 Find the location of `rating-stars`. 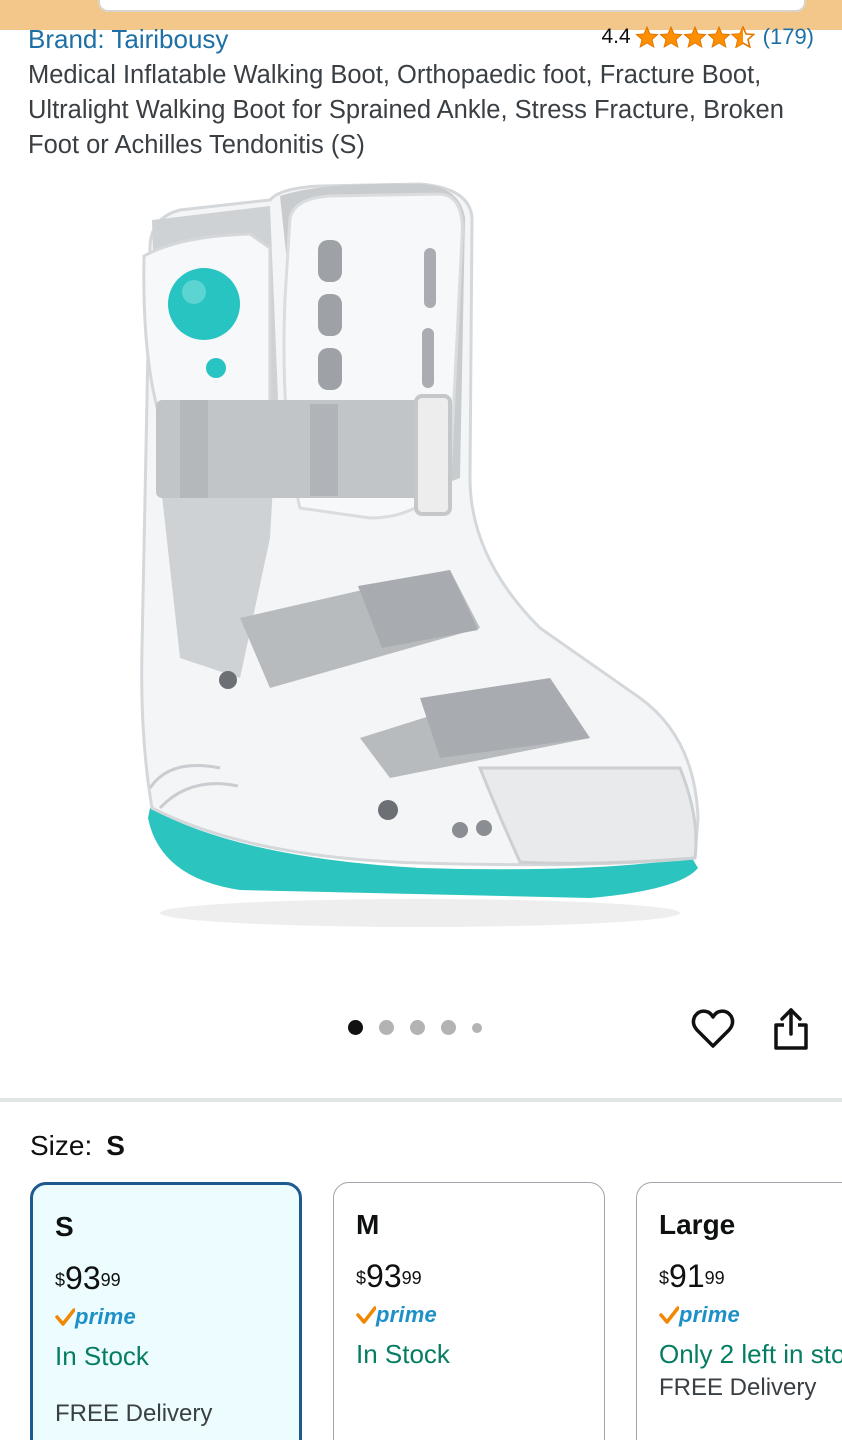

rating-stars is located at coordinates (694, 37).